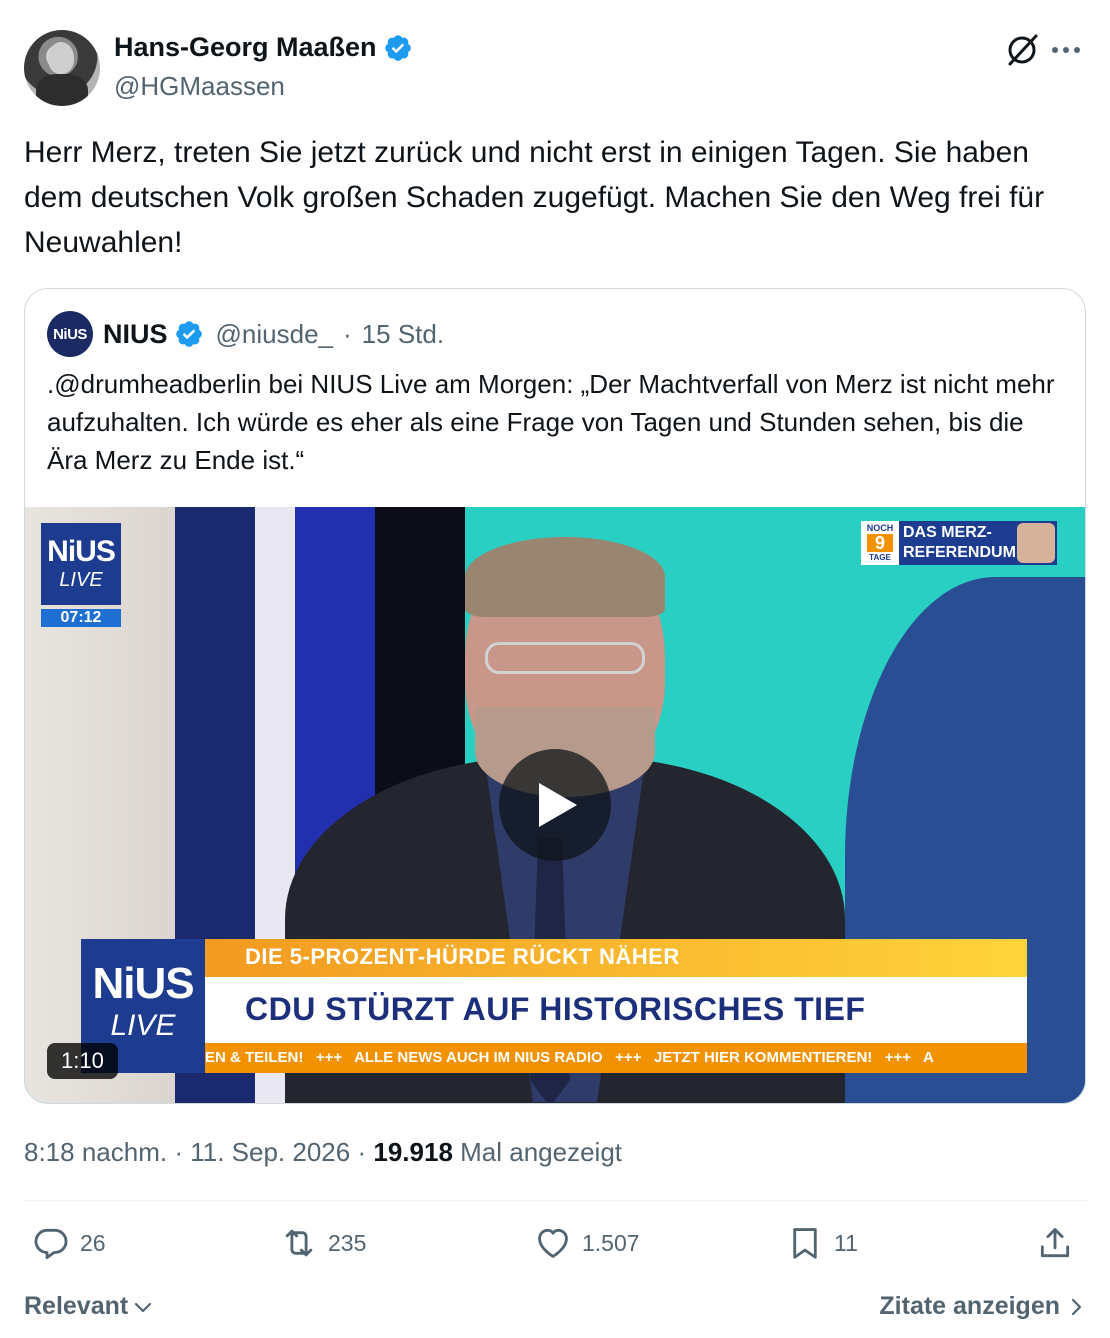  Describe the element at coordinates (81, 618) in the screenshot. I see `broadcast-time: 07:12` at that location.